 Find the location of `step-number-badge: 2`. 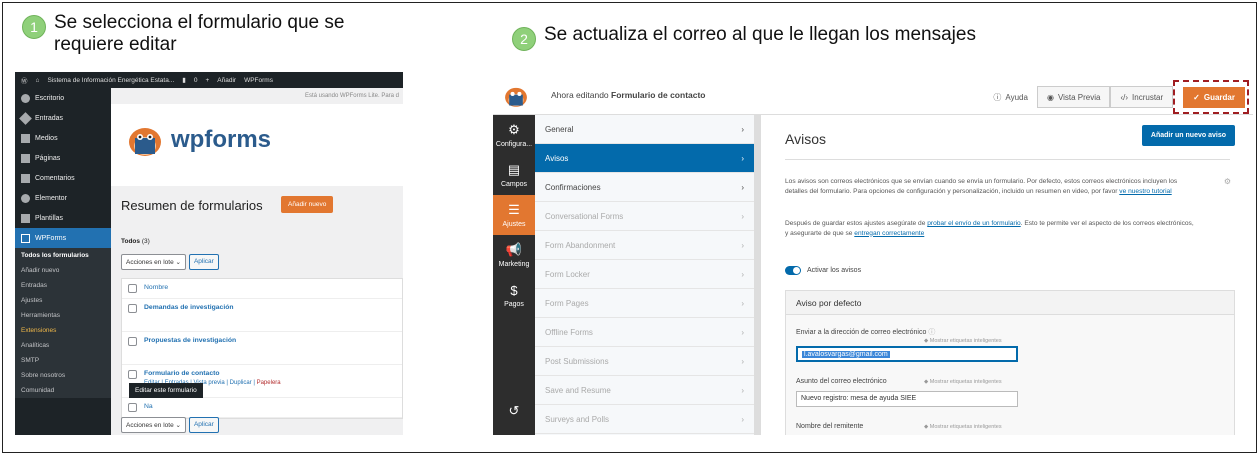

step-number-badge: 2 is located at coordinates (524, 39).